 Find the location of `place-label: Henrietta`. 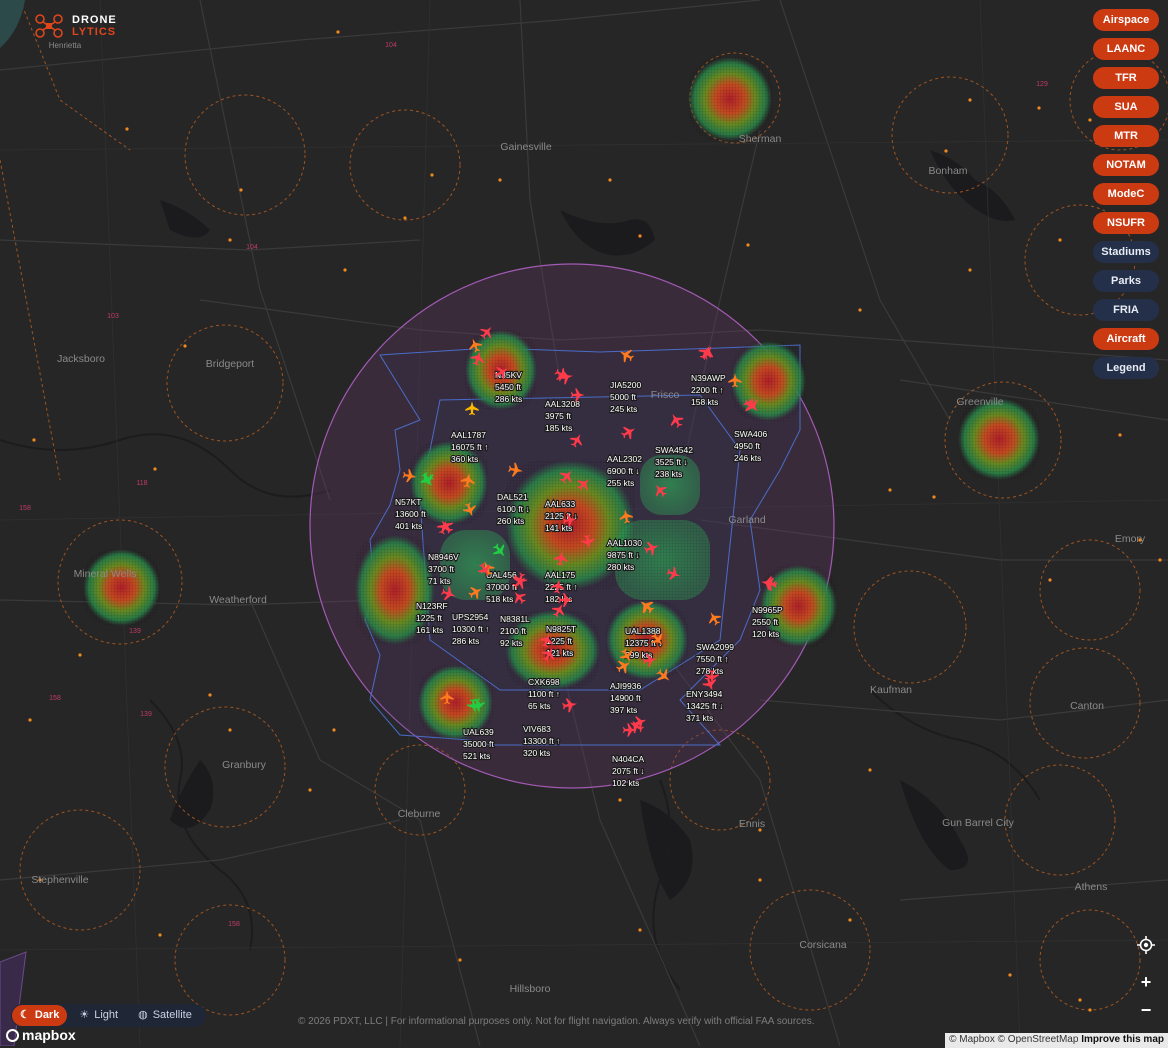

place-label: Henrietta is located at coordinates (65, 45).